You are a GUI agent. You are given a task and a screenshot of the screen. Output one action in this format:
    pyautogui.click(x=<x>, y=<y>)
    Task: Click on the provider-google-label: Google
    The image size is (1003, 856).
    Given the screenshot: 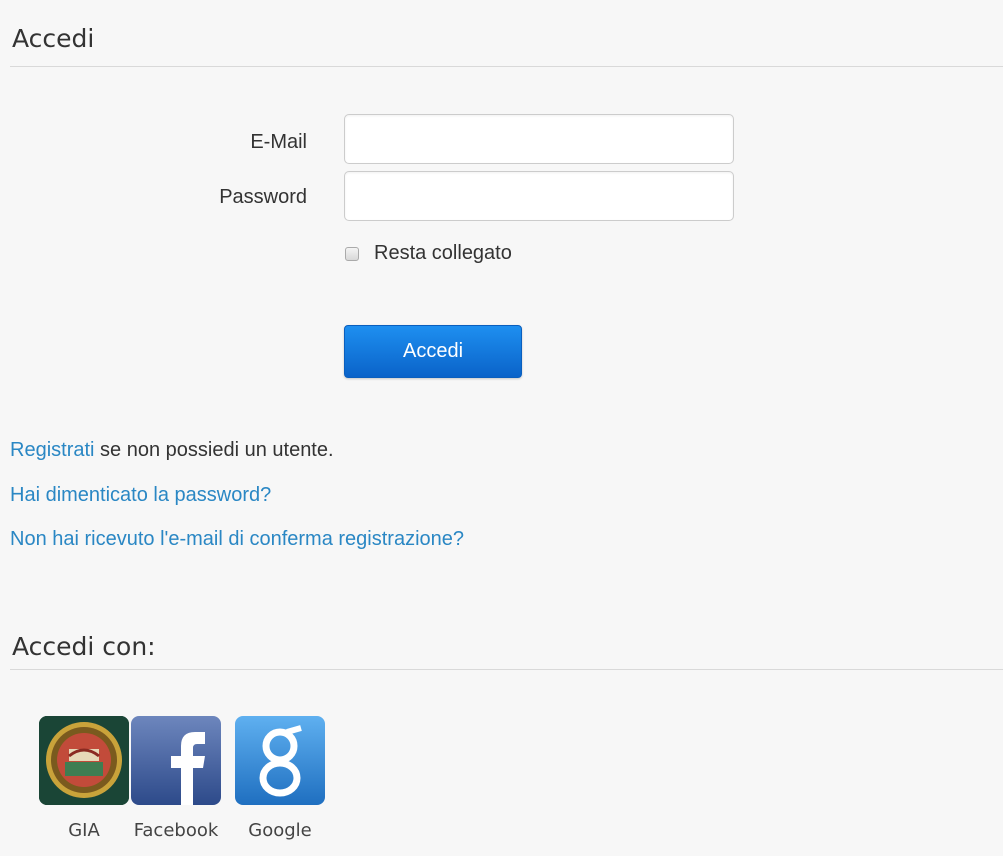 What is the action you would take?
    pyautogui.click(x=280, y=830)
    